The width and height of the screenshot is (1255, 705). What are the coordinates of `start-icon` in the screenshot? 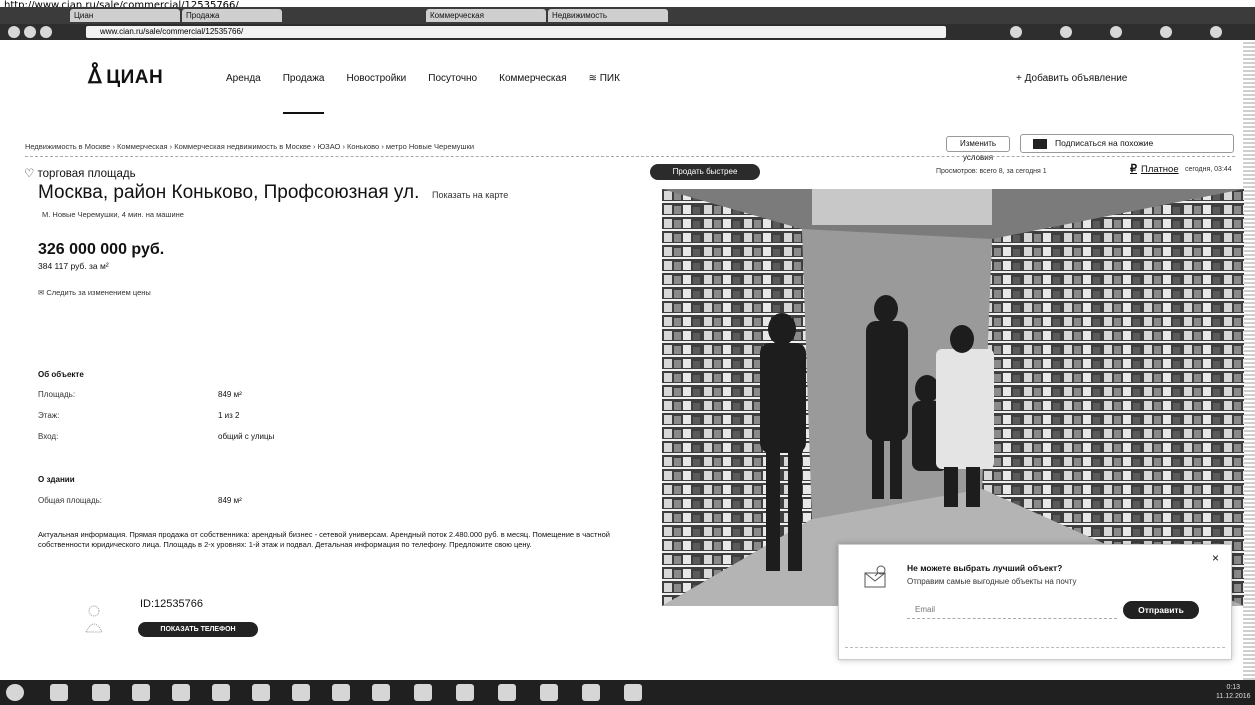 It's located at (15, 692).